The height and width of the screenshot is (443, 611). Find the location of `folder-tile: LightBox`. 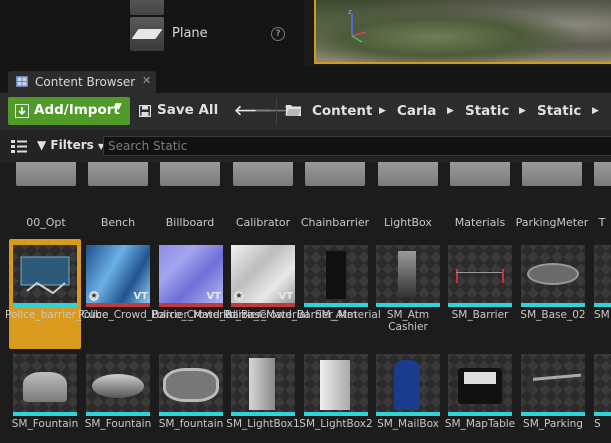

folder-tile: LightBox is located at coordinates (408, 199).